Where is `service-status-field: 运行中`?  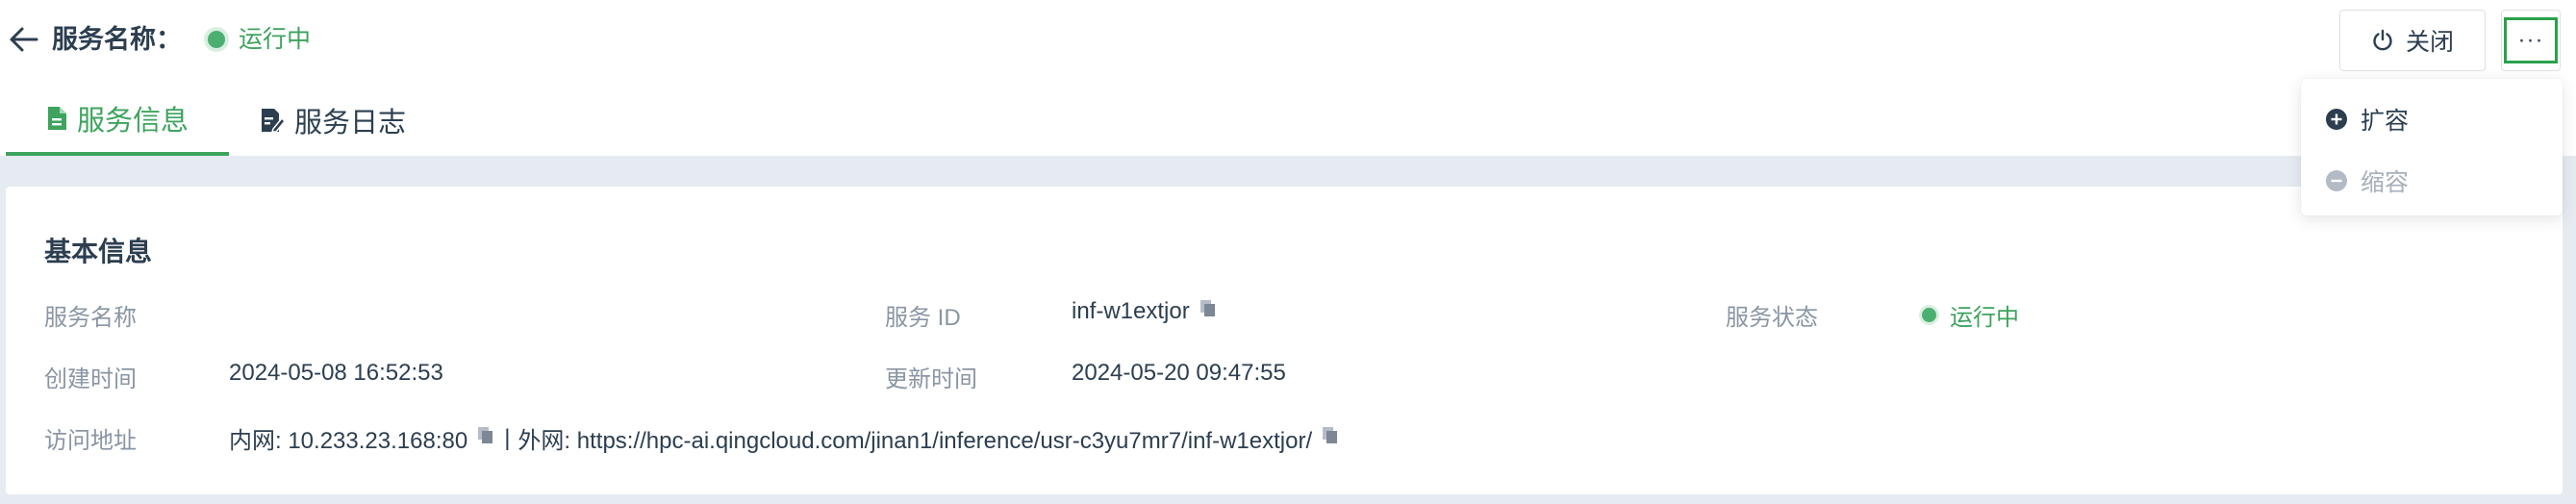
service-status-field: 运行中 is located at coordinates (1970, 315).